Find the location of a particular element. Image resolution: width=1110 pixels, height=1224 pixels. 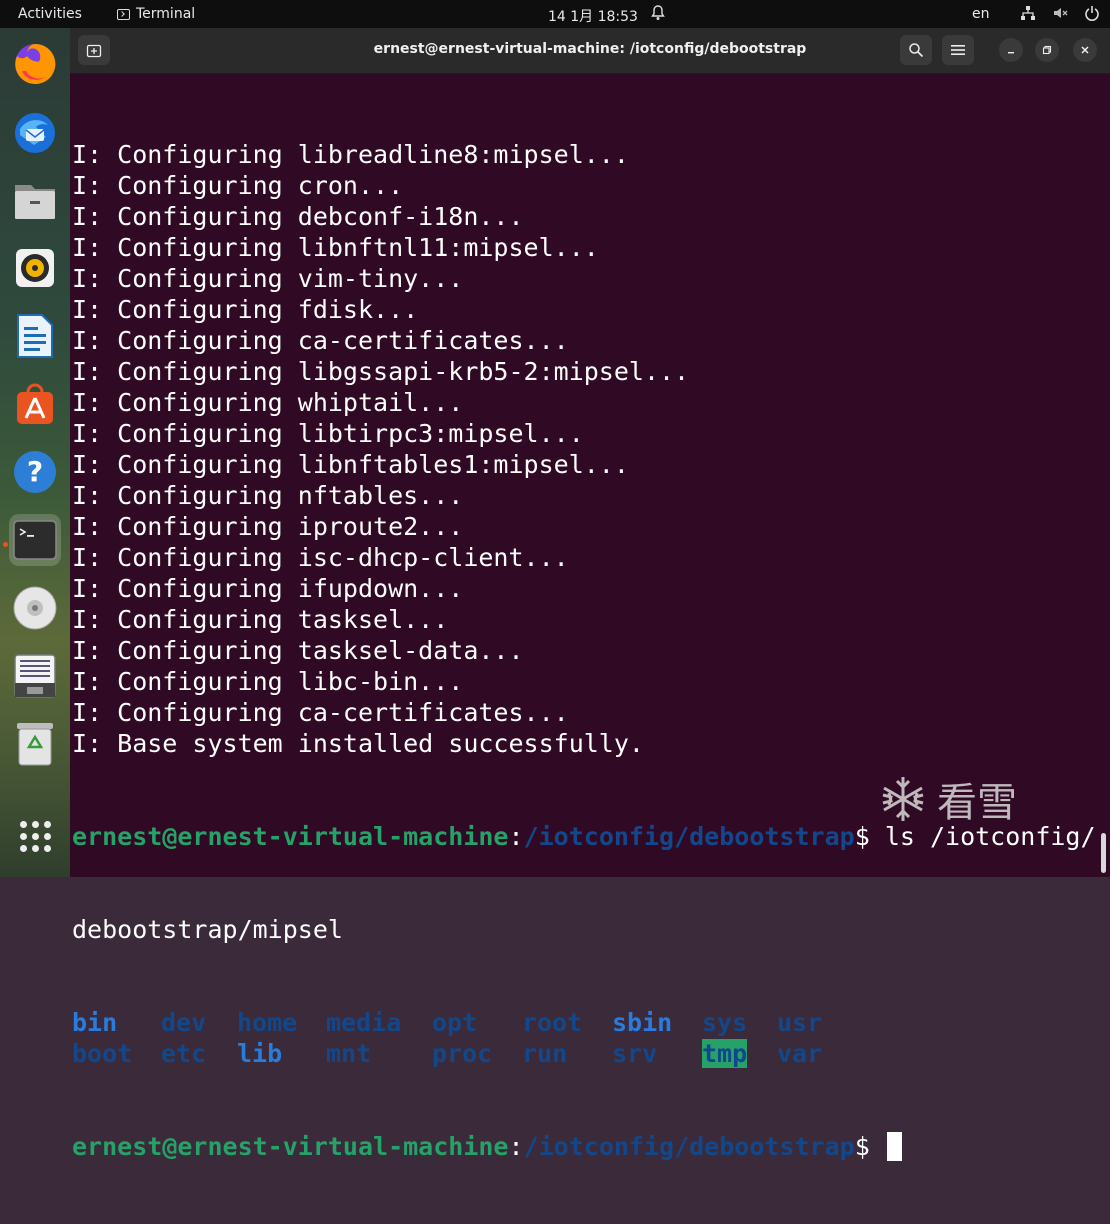

help-icon: ? is located at coordinates (35, 472).